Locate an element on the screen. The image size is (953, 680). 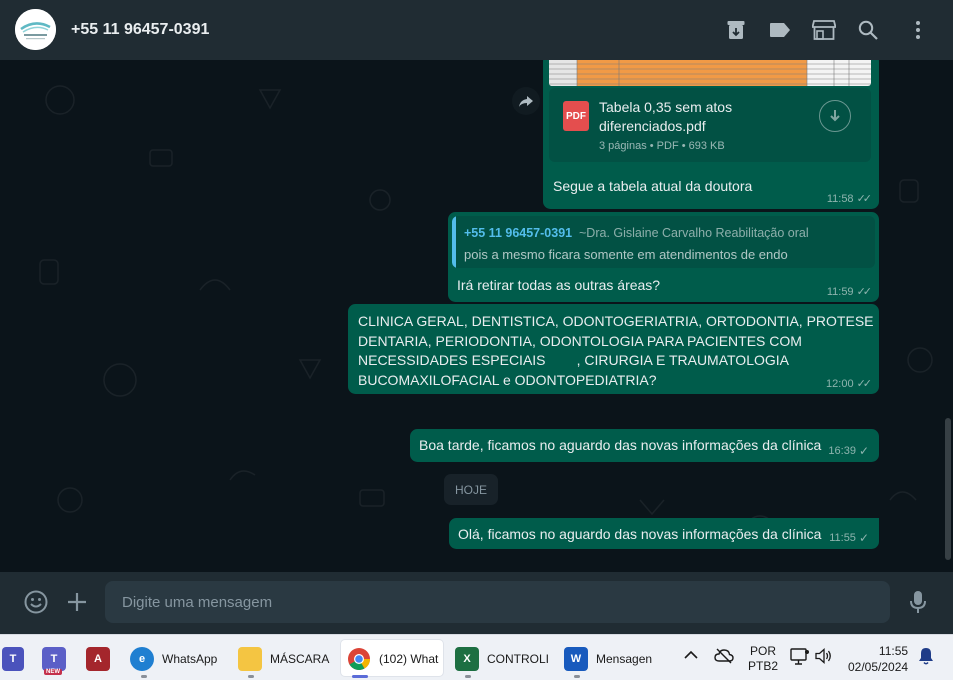
microphone-icon is located at coordinates (918, 602).